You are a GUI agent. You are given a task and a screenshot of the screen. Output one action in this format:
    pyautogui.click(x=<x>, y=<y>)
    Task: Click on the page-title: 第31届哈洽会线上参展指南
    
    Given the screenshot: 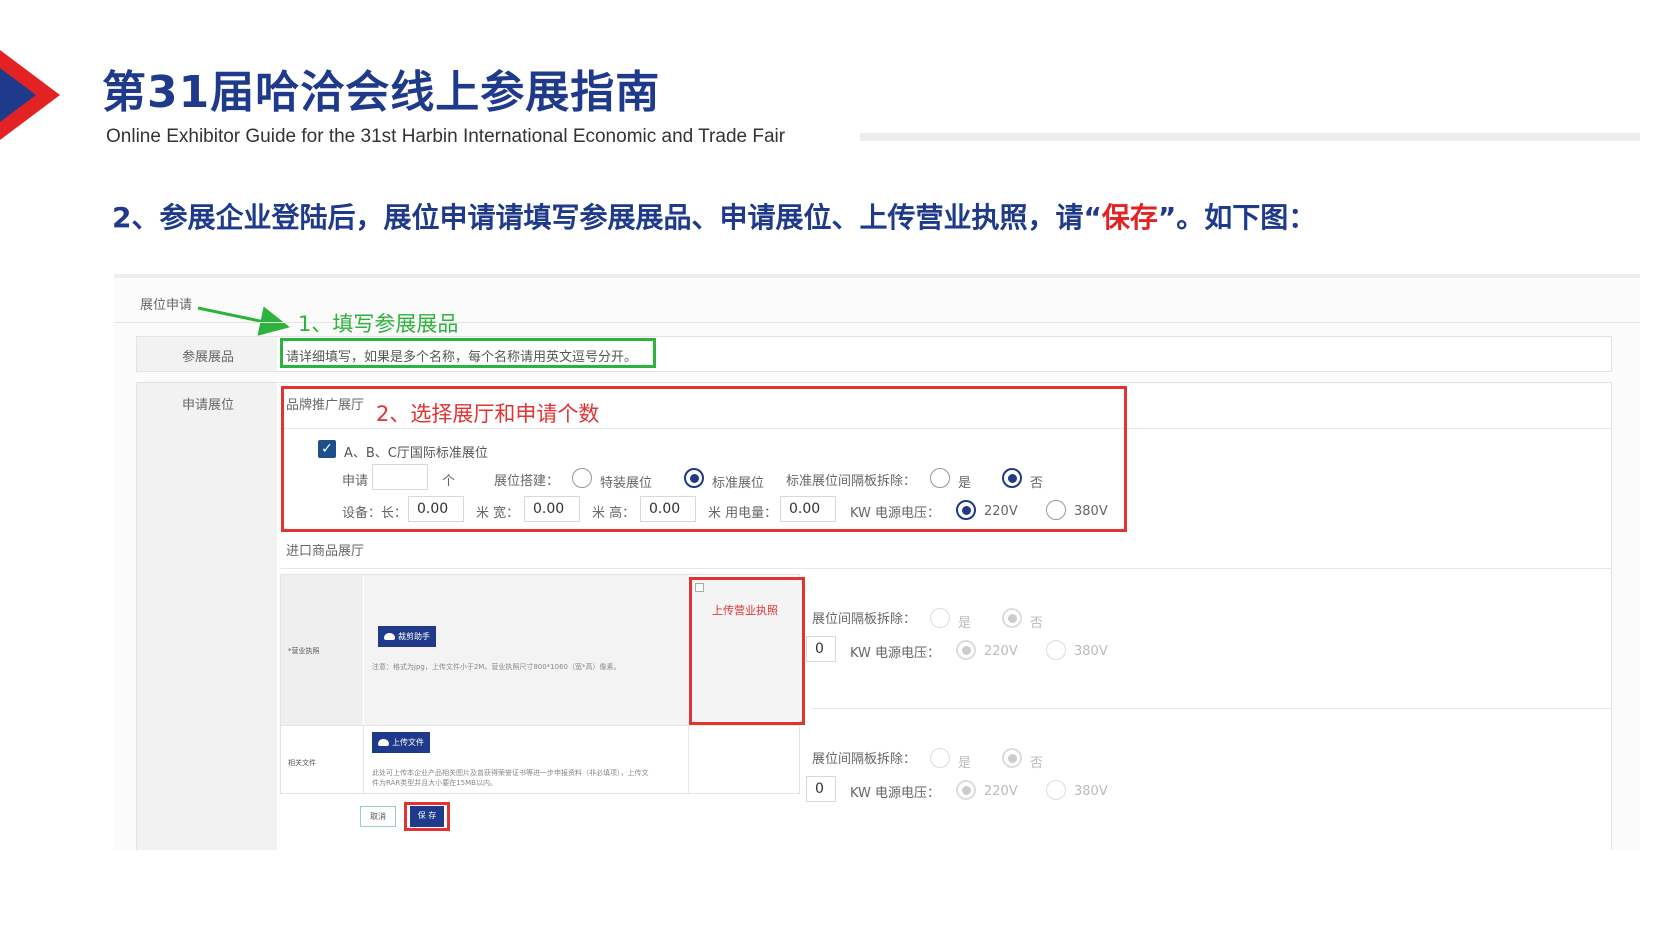 What is the action you would take?
    pyautogui.click(x=381, y=92)
    